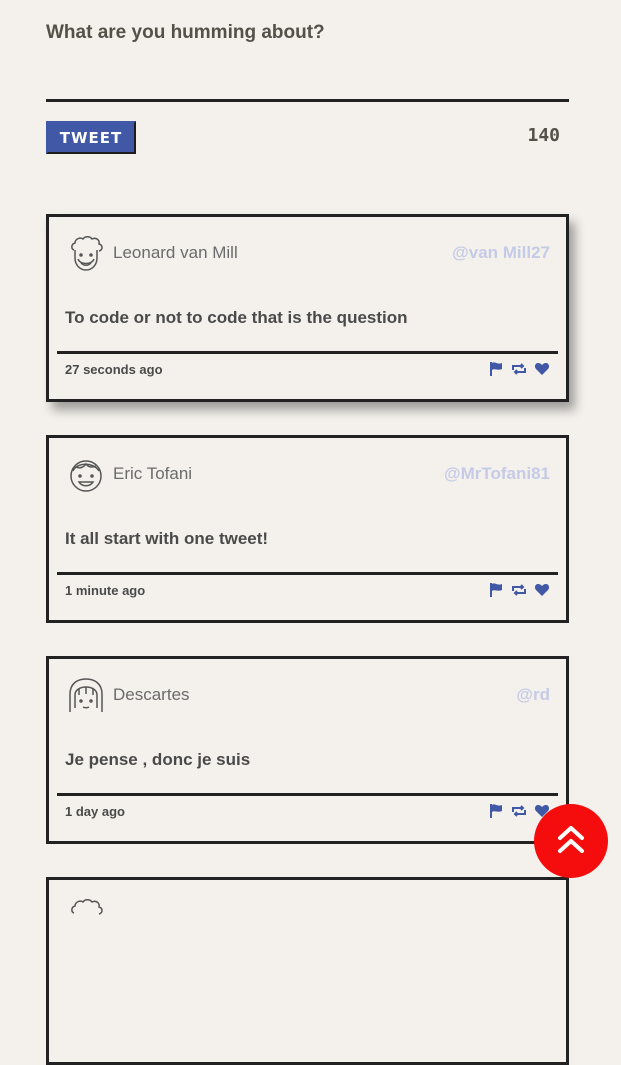  What do you see at coordinates (307, 100) in the screenshot?
I see `compose-underline` at bounding box center [307, 100].